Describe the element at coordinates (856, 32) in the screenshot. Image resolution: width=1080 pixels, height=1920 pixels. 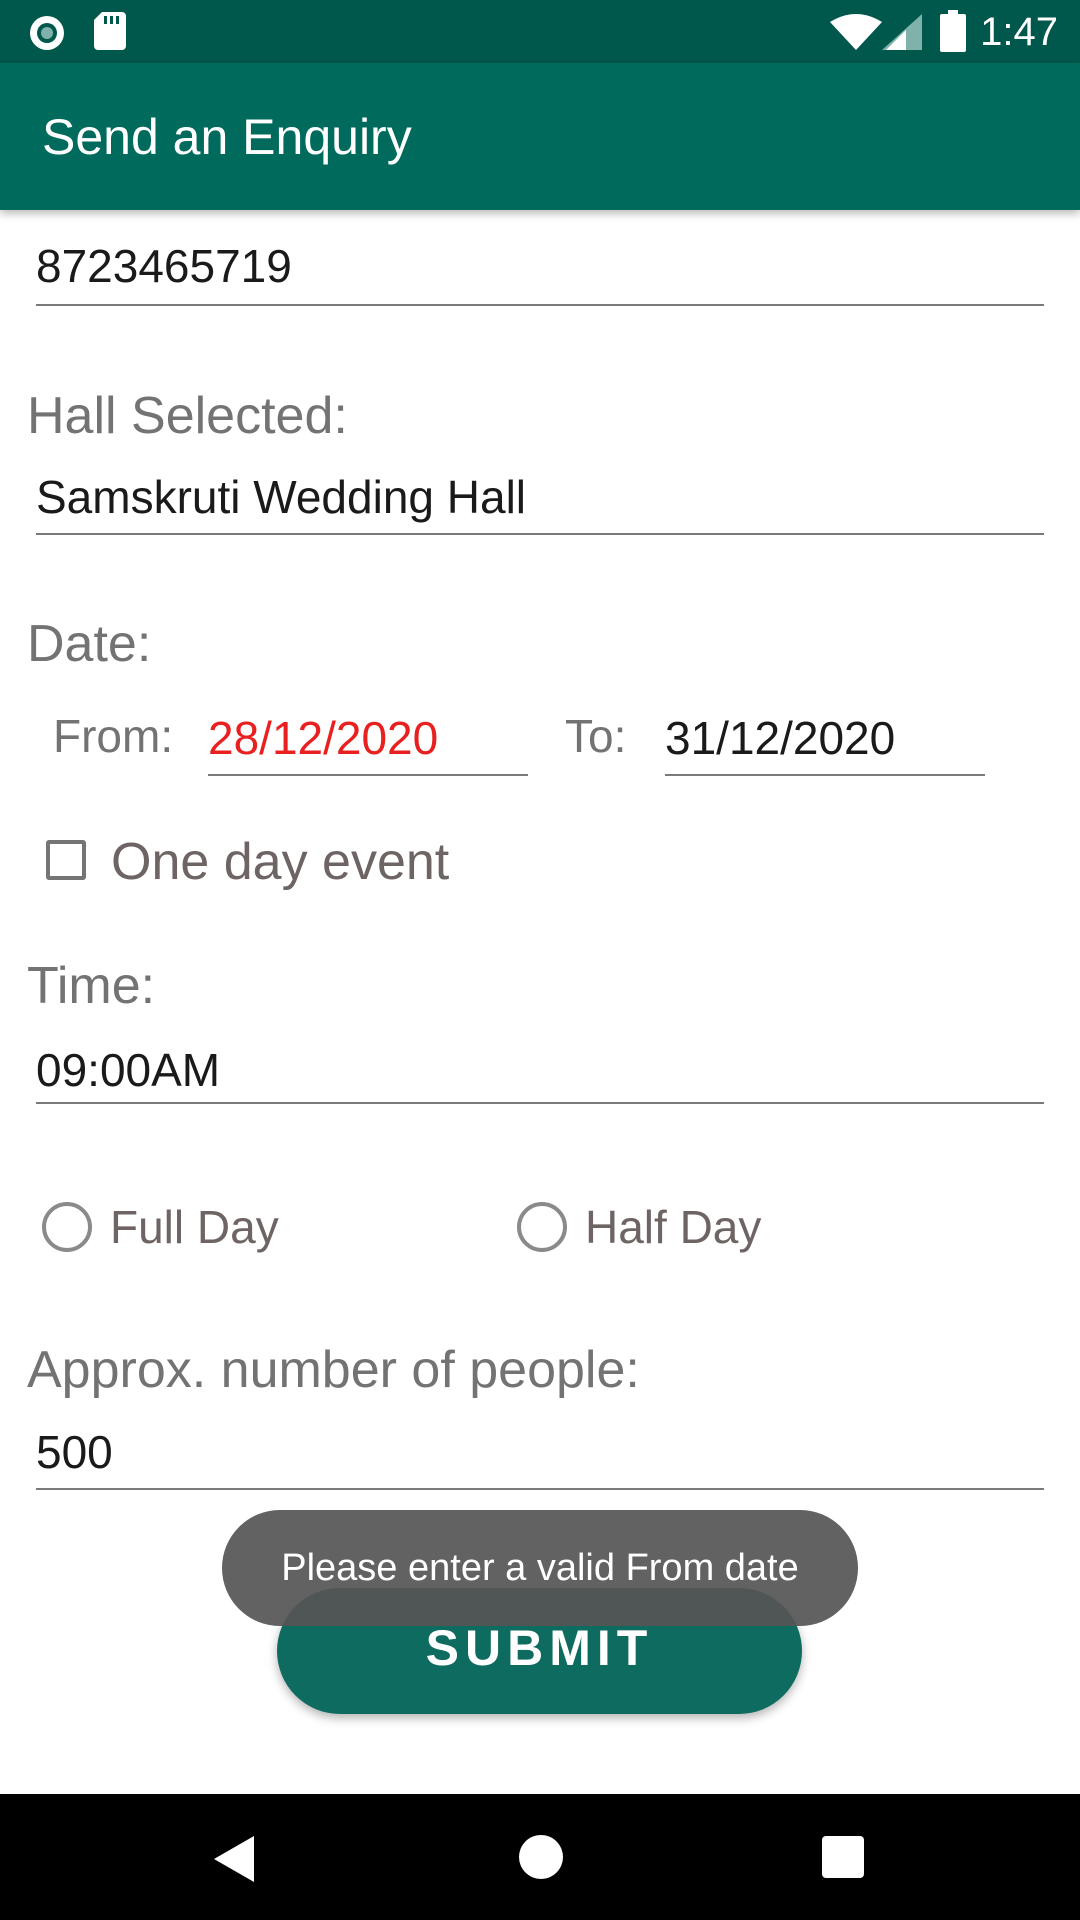
I see `wifi-icon` at that location.